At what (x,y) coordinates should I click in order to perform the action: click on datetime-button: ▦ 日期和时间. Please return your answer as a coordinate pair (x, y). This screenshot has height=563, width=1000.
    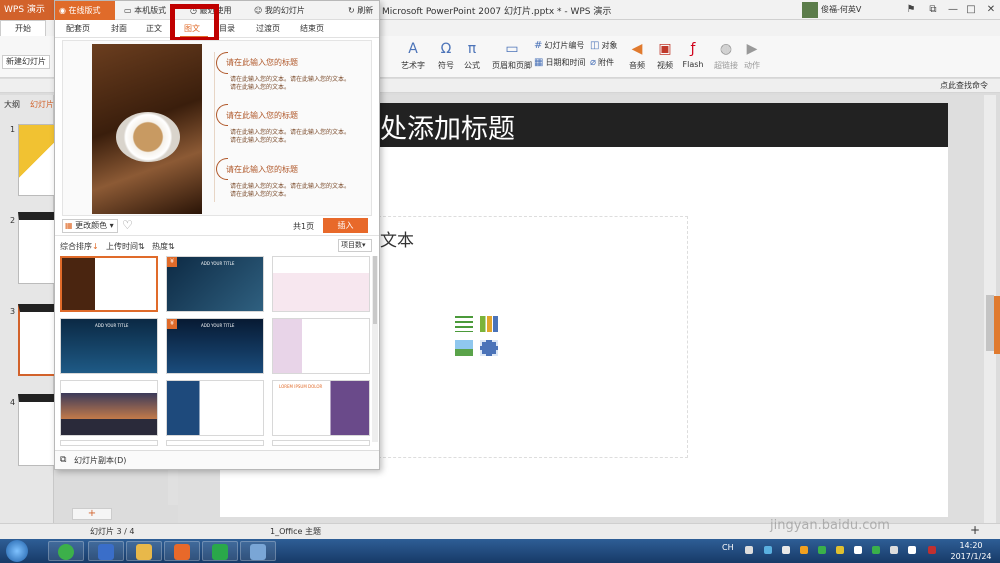
    Looking at the image, I should click on (562, 64).